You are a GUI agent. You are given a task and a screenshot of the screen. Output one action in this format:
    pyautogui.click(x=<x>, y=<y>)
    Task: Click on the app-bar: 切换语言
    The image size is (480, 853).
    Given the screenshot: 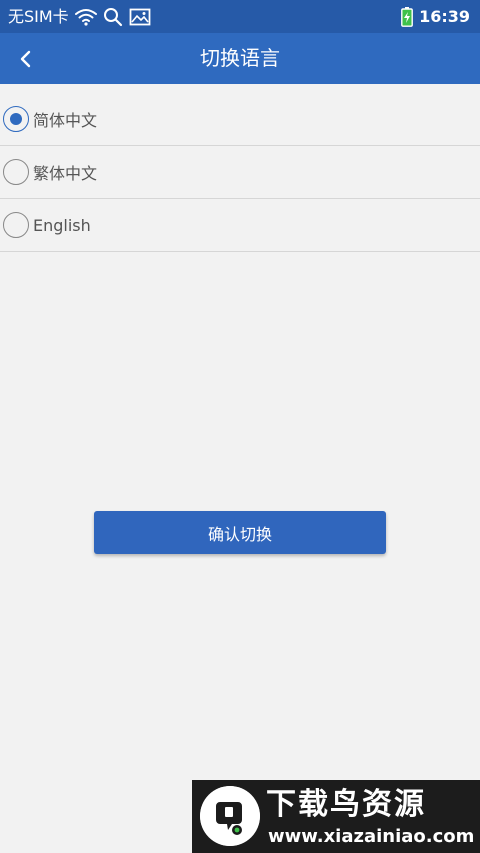 What is the action you would take?
    pyautogui.click(x=240, y=58)
    